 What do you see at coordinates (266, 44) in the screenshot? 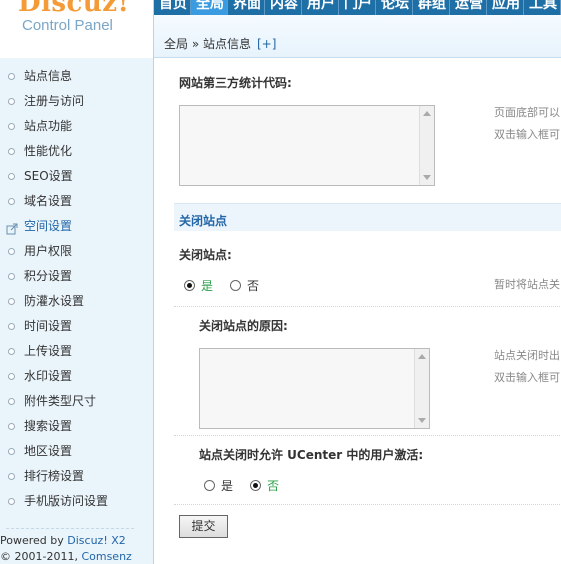
I see `breadcrumb-add-shortcut: [+]` at bounding box center [266, 44].